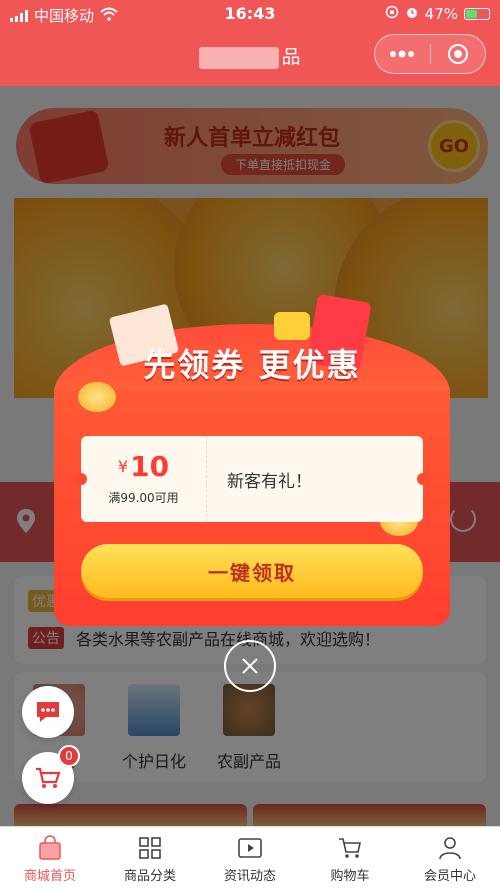  What do you see at coordinates (441, 14) in the screenshot?
I see `battery-percent: 47%` at bounding box center [441, 14].